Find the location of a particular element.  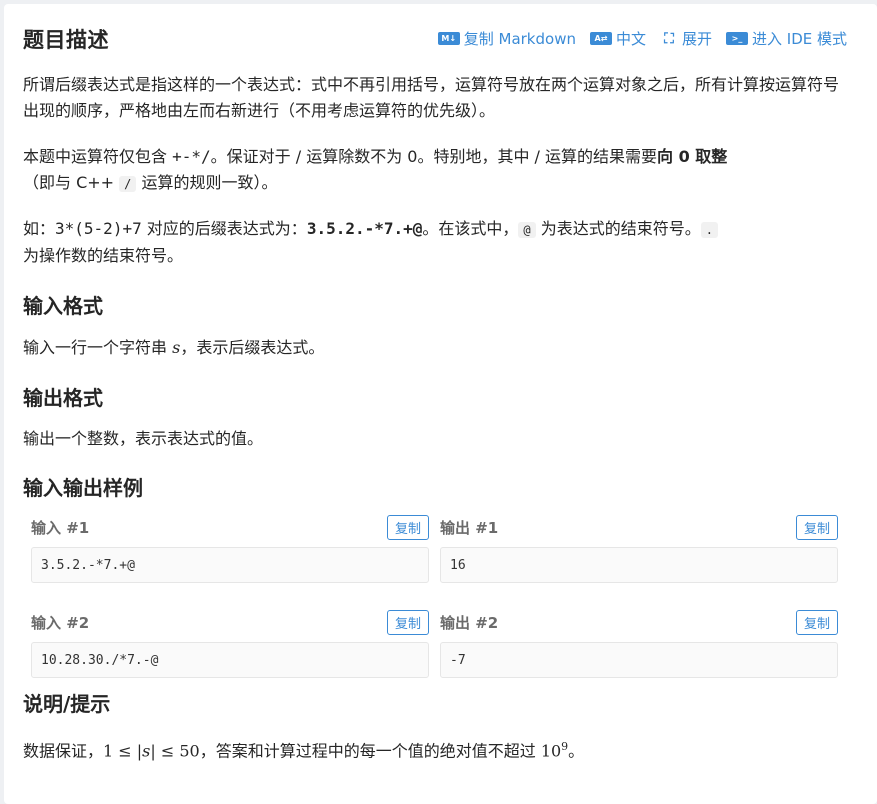

sample-output-box: -7 is located at coordinates (639, 660).